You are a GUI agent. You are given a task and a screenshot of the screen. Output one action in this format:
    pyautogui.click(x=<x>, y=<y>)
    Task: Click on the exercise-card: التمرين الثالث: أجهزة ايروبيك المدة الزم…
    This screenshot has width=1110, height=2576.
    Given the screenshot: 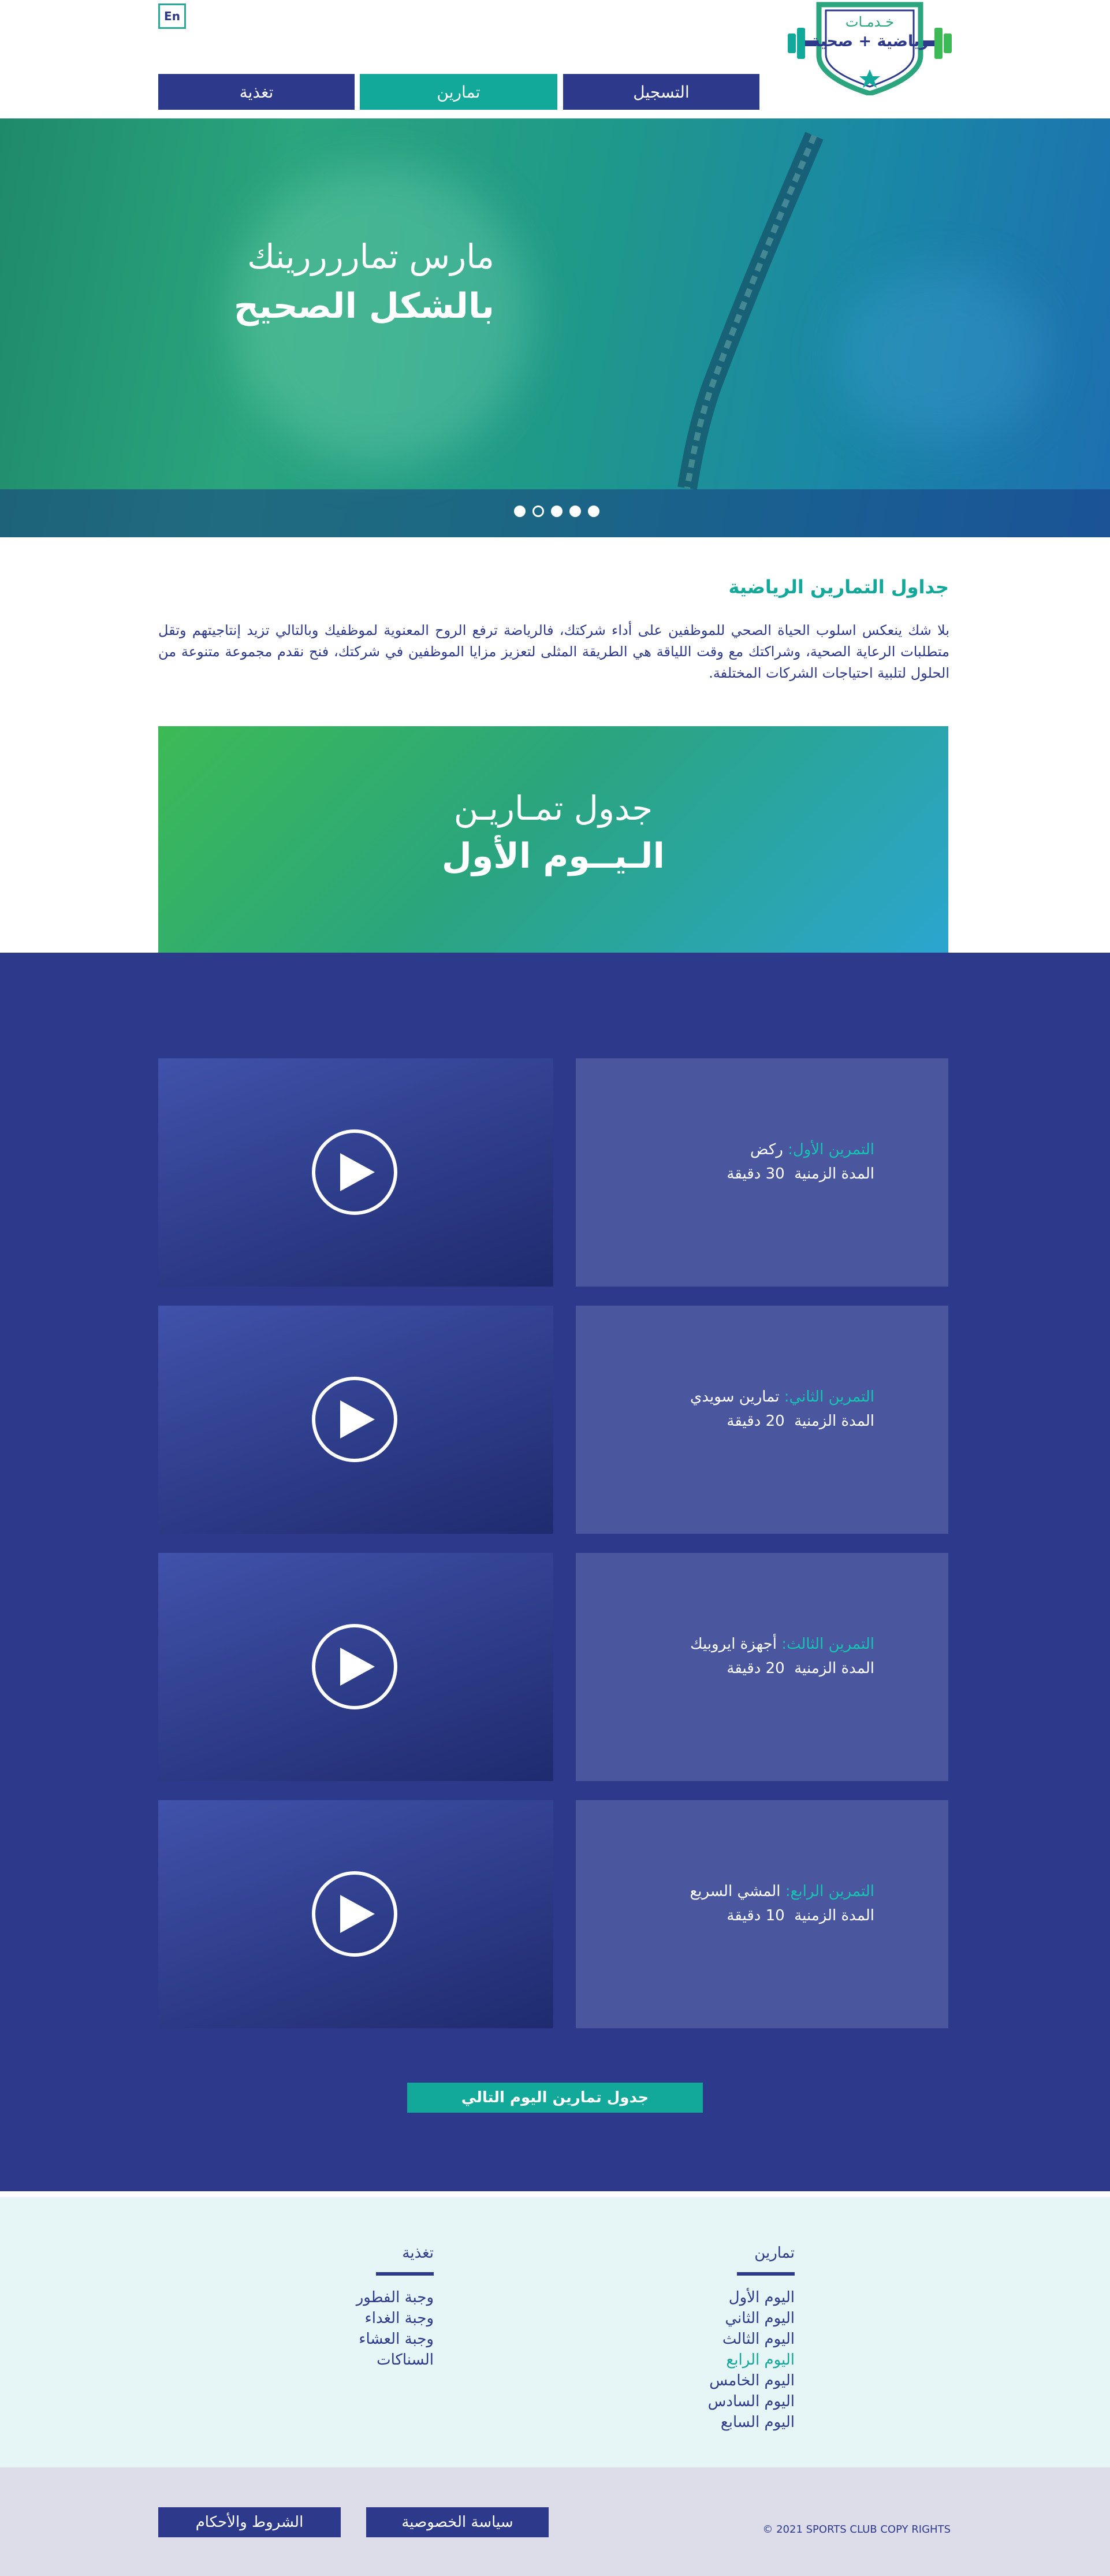 What is the action you would take?
    pyautogui.click(x=762, y=1667)
    